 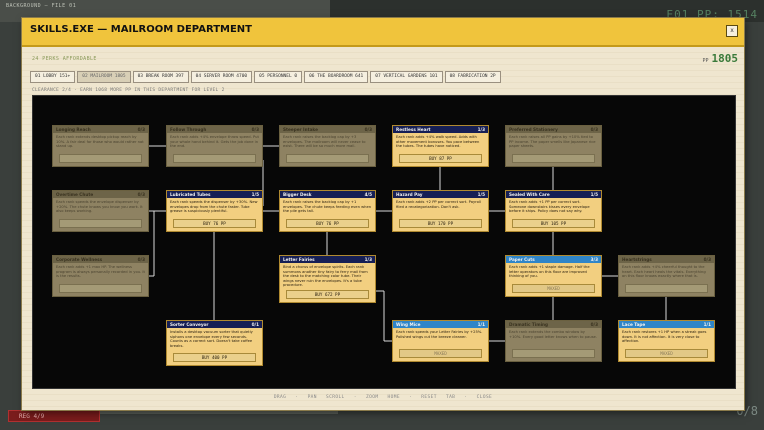 What do you see at coordinates (408, 324) in the screenshot?
I see `skill-title: Wing Mice` at bounding box center [408, 324].